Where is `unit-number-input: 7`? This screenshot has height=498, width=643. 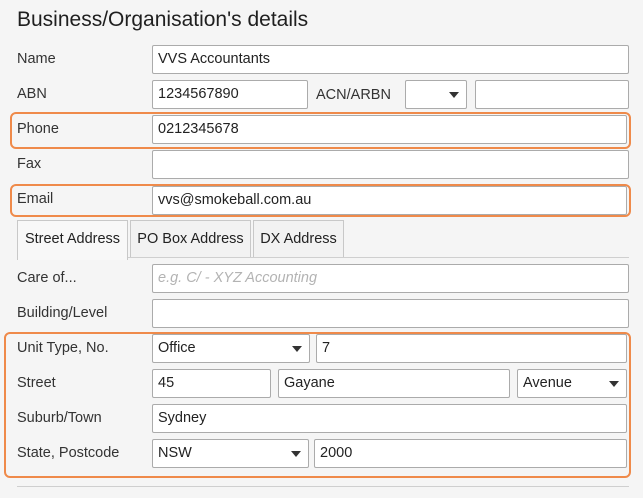
unit-number-input: 7 is located at coordinates (471, 348).